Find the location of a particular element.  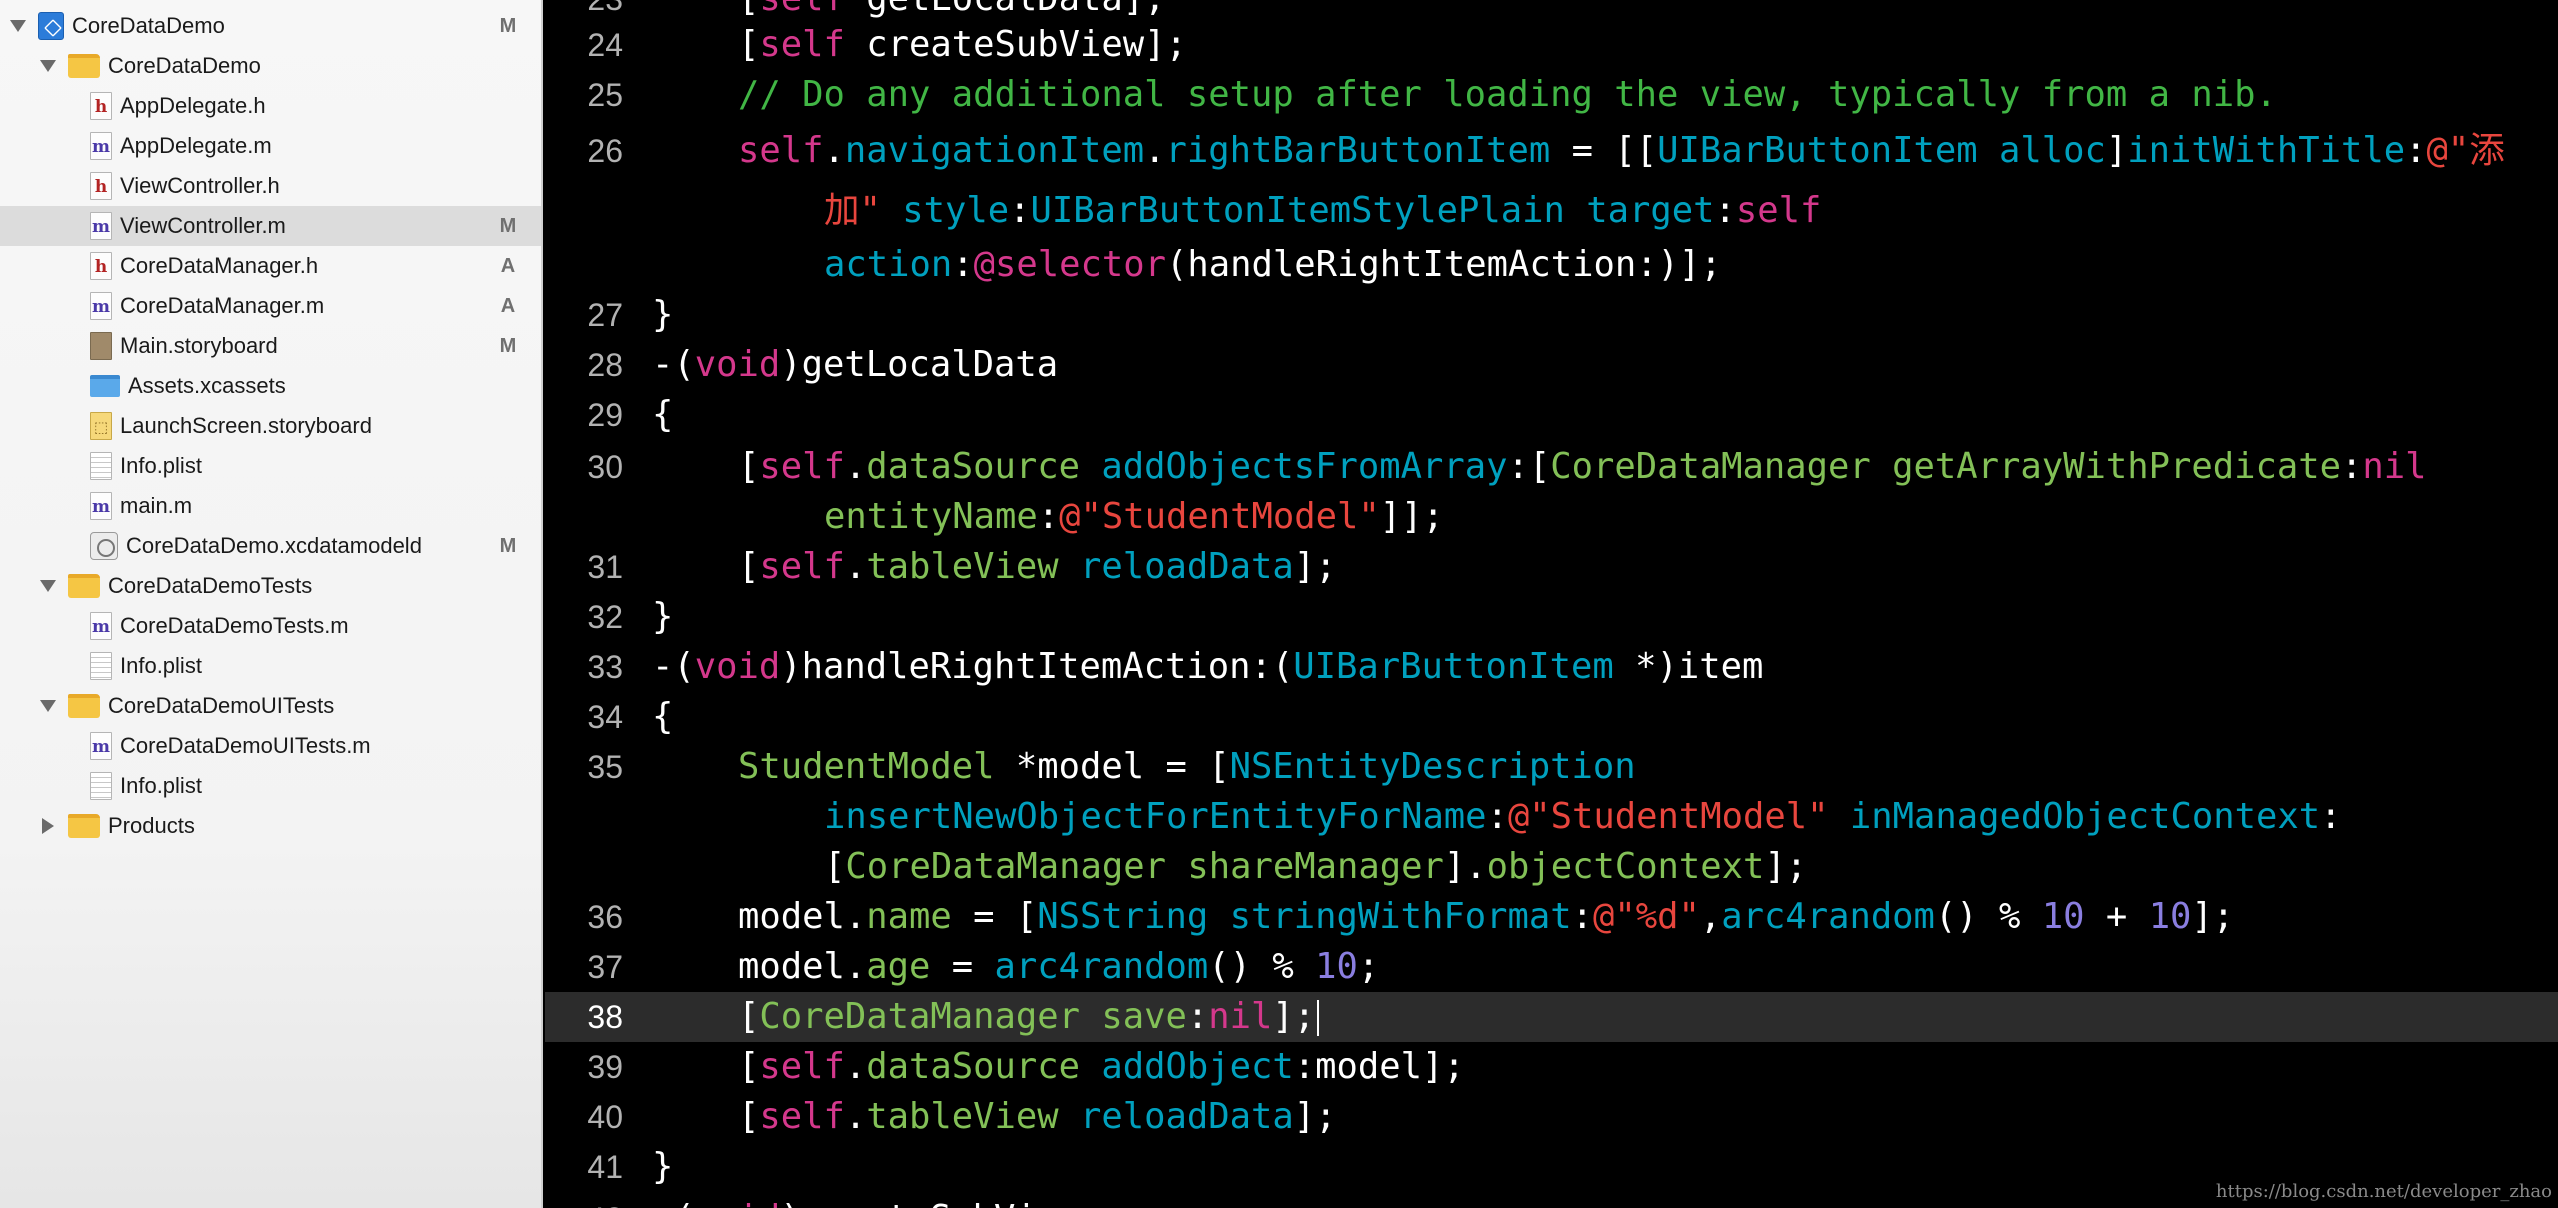

navigator-item-label: AppDelegate.h is located at coordinates (193, 105).